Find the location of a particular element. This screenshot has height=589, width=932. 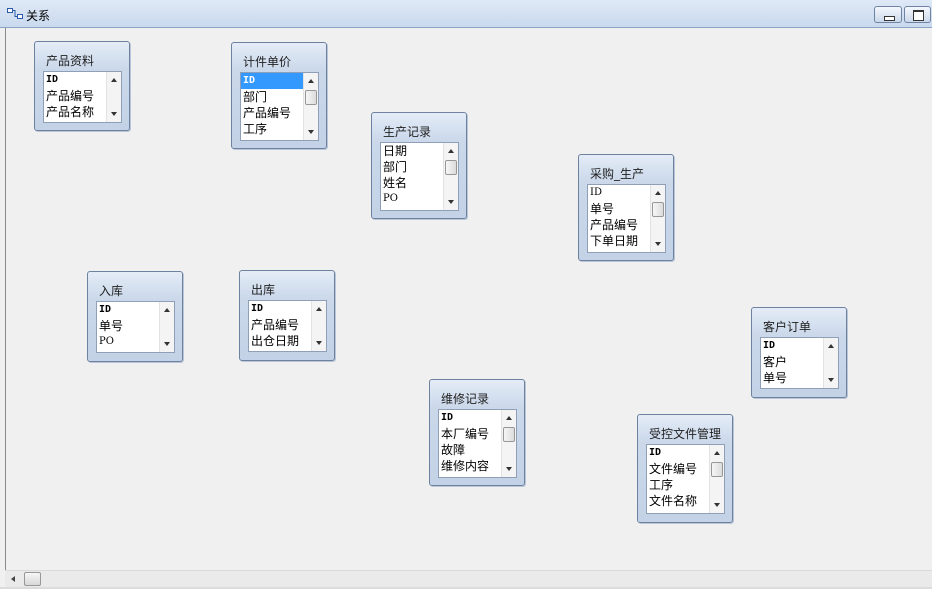

table-box-chuku: 出库 ID 产品编号 出仓日期 is located at coordinates (287, 315).